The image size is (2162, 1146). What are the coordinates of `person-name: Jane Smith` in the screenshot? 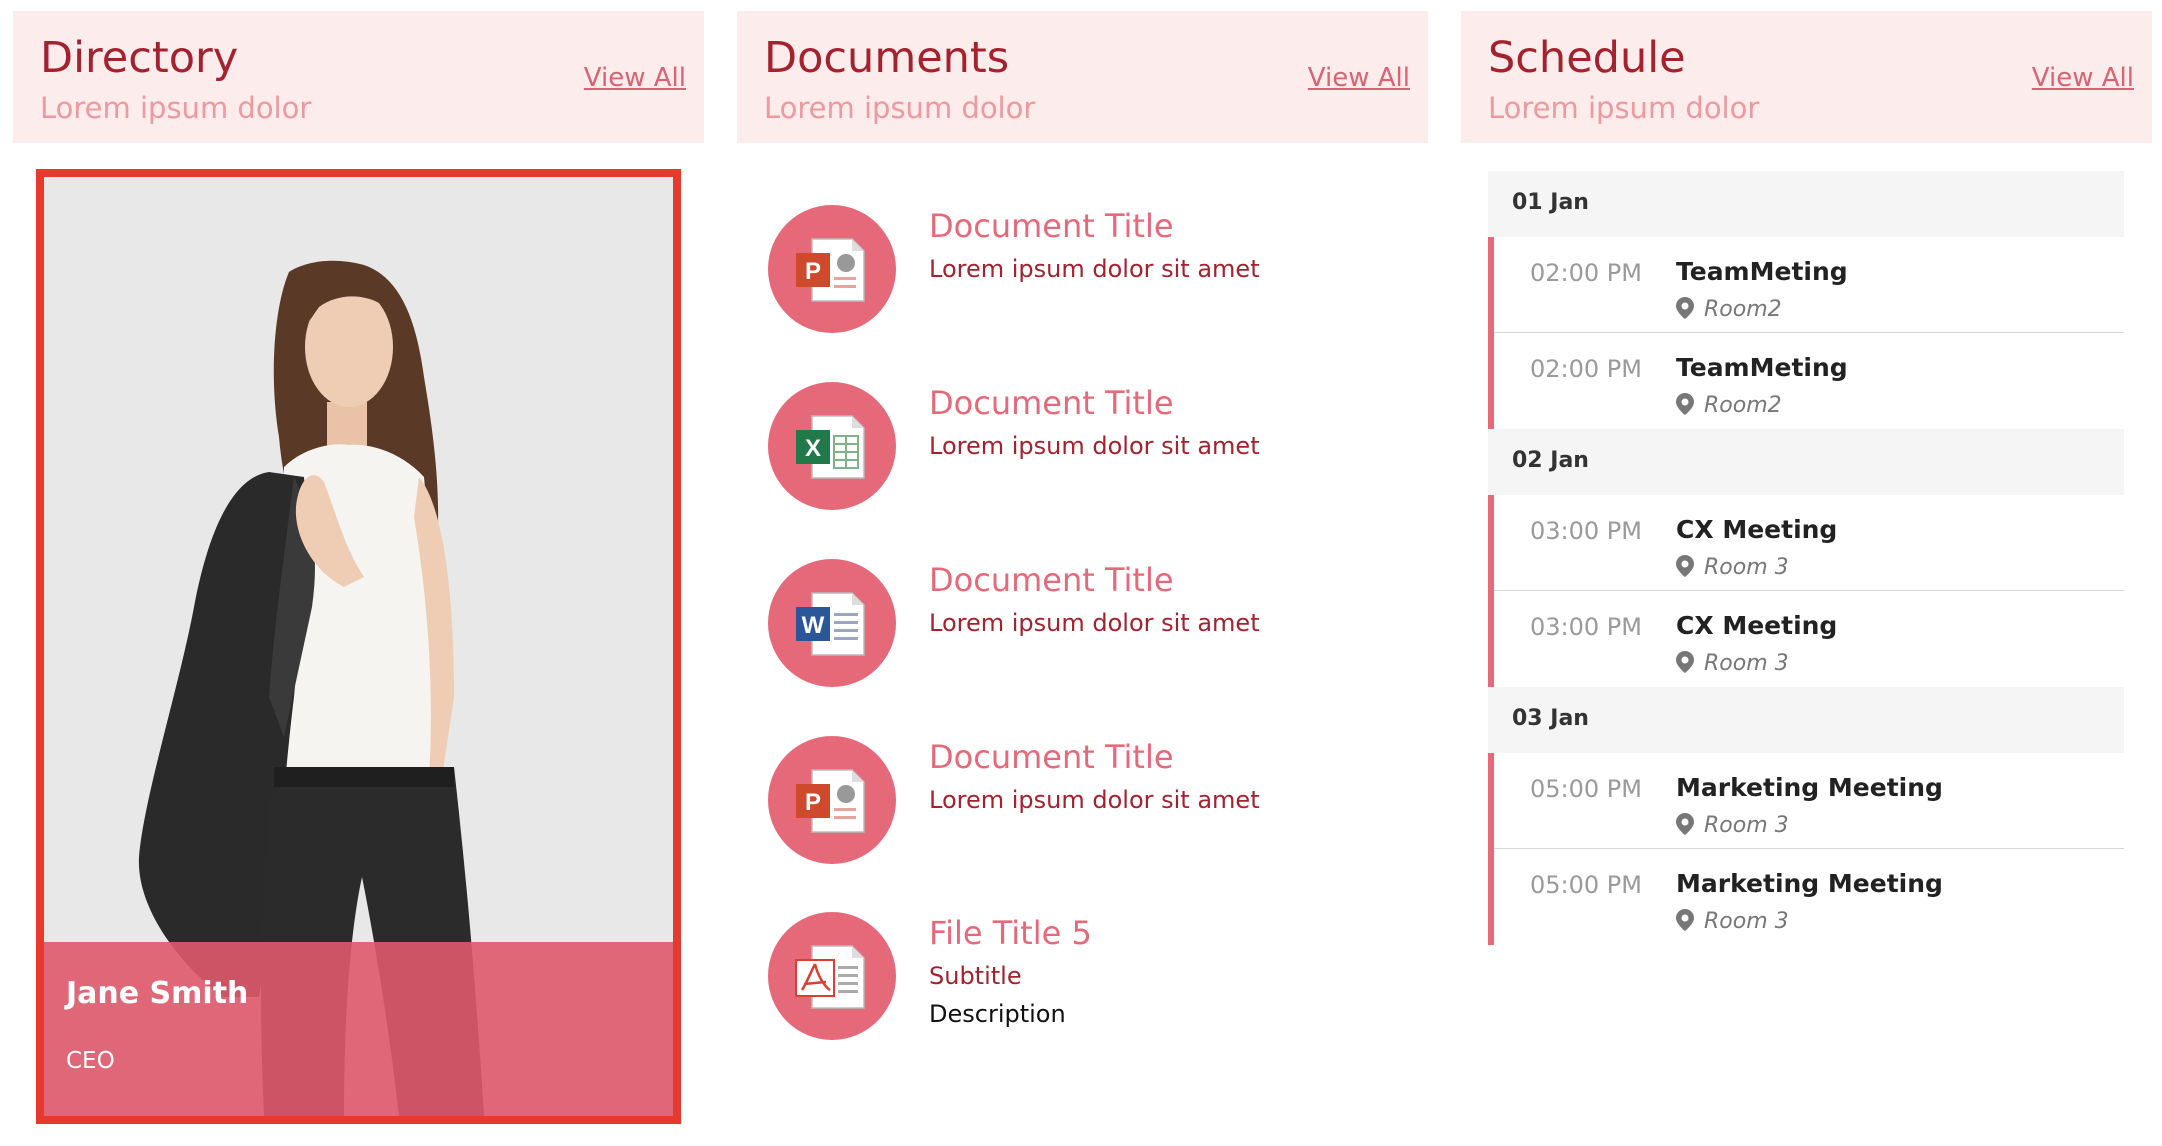 It's located at (157, 993).